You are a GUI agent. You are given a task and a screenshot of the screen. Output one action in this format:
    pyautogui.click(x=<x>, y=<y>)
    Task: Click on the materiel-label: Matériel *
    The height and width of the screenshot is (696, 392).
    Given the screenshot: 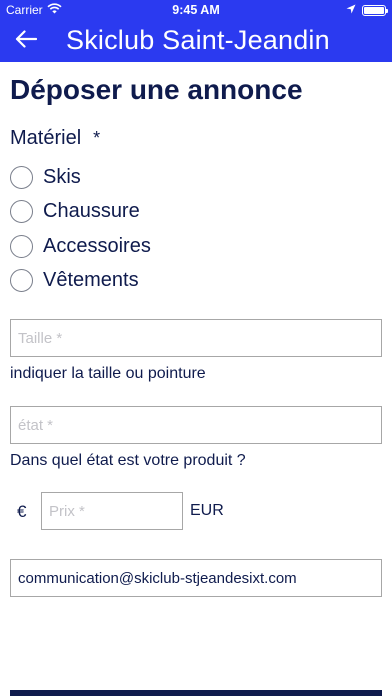 What is the action you would take?
    pyautogui.click(x=55, y=138)
    